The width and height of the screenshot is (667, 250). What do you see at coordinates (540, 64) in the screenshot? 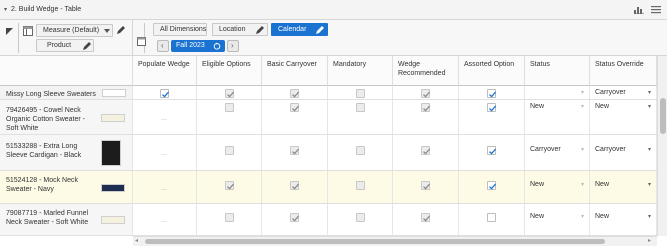
I see `column-header-label: Status` at bounding box center [540, 64].